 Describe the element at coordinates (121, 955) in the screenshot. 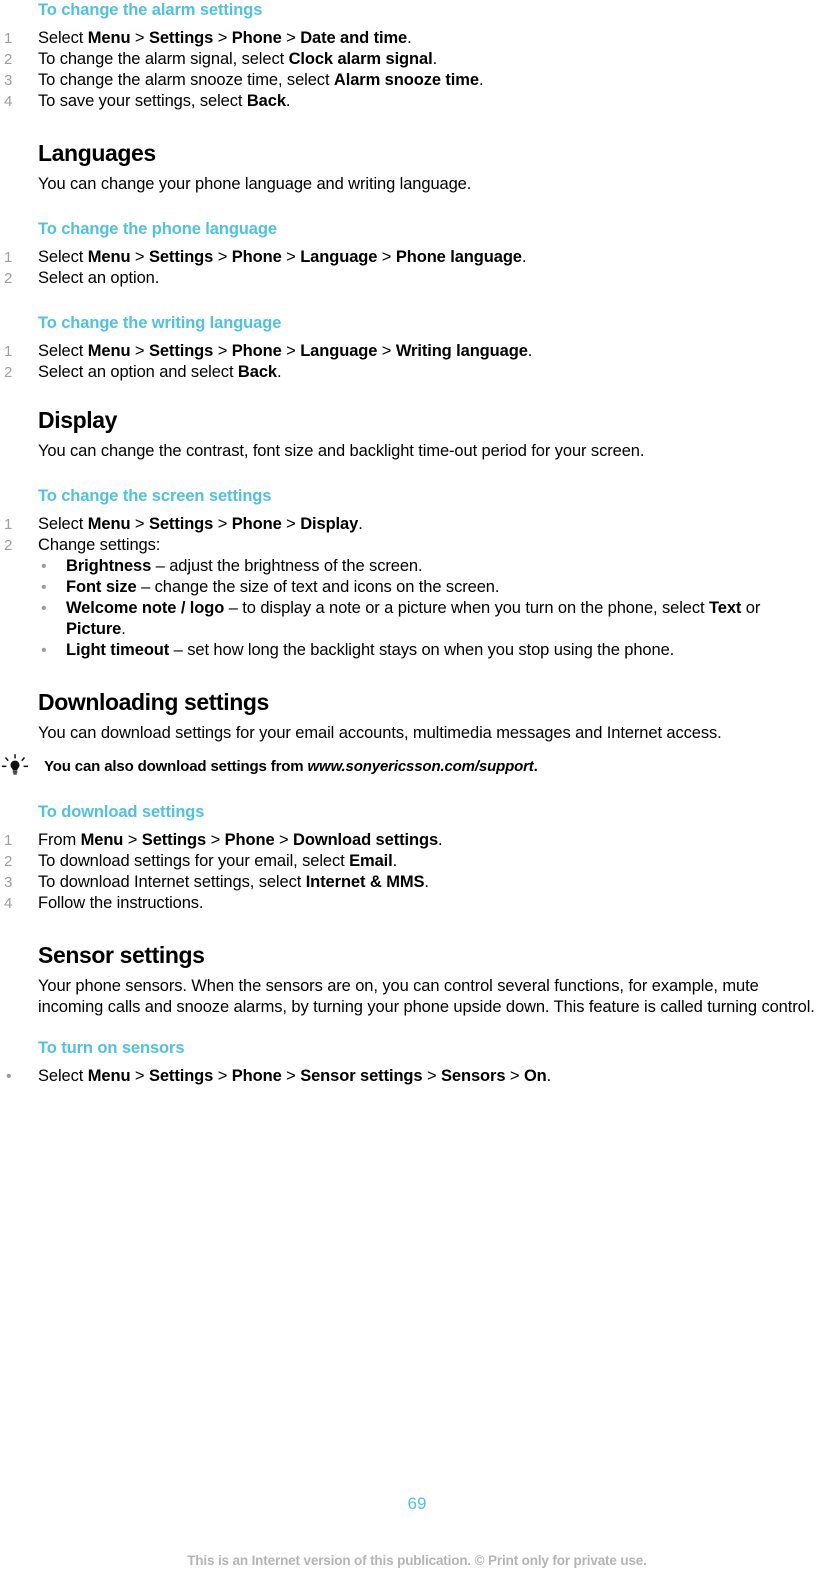

I see `section-heading-sensor-settings: Sensor settings` at that location.